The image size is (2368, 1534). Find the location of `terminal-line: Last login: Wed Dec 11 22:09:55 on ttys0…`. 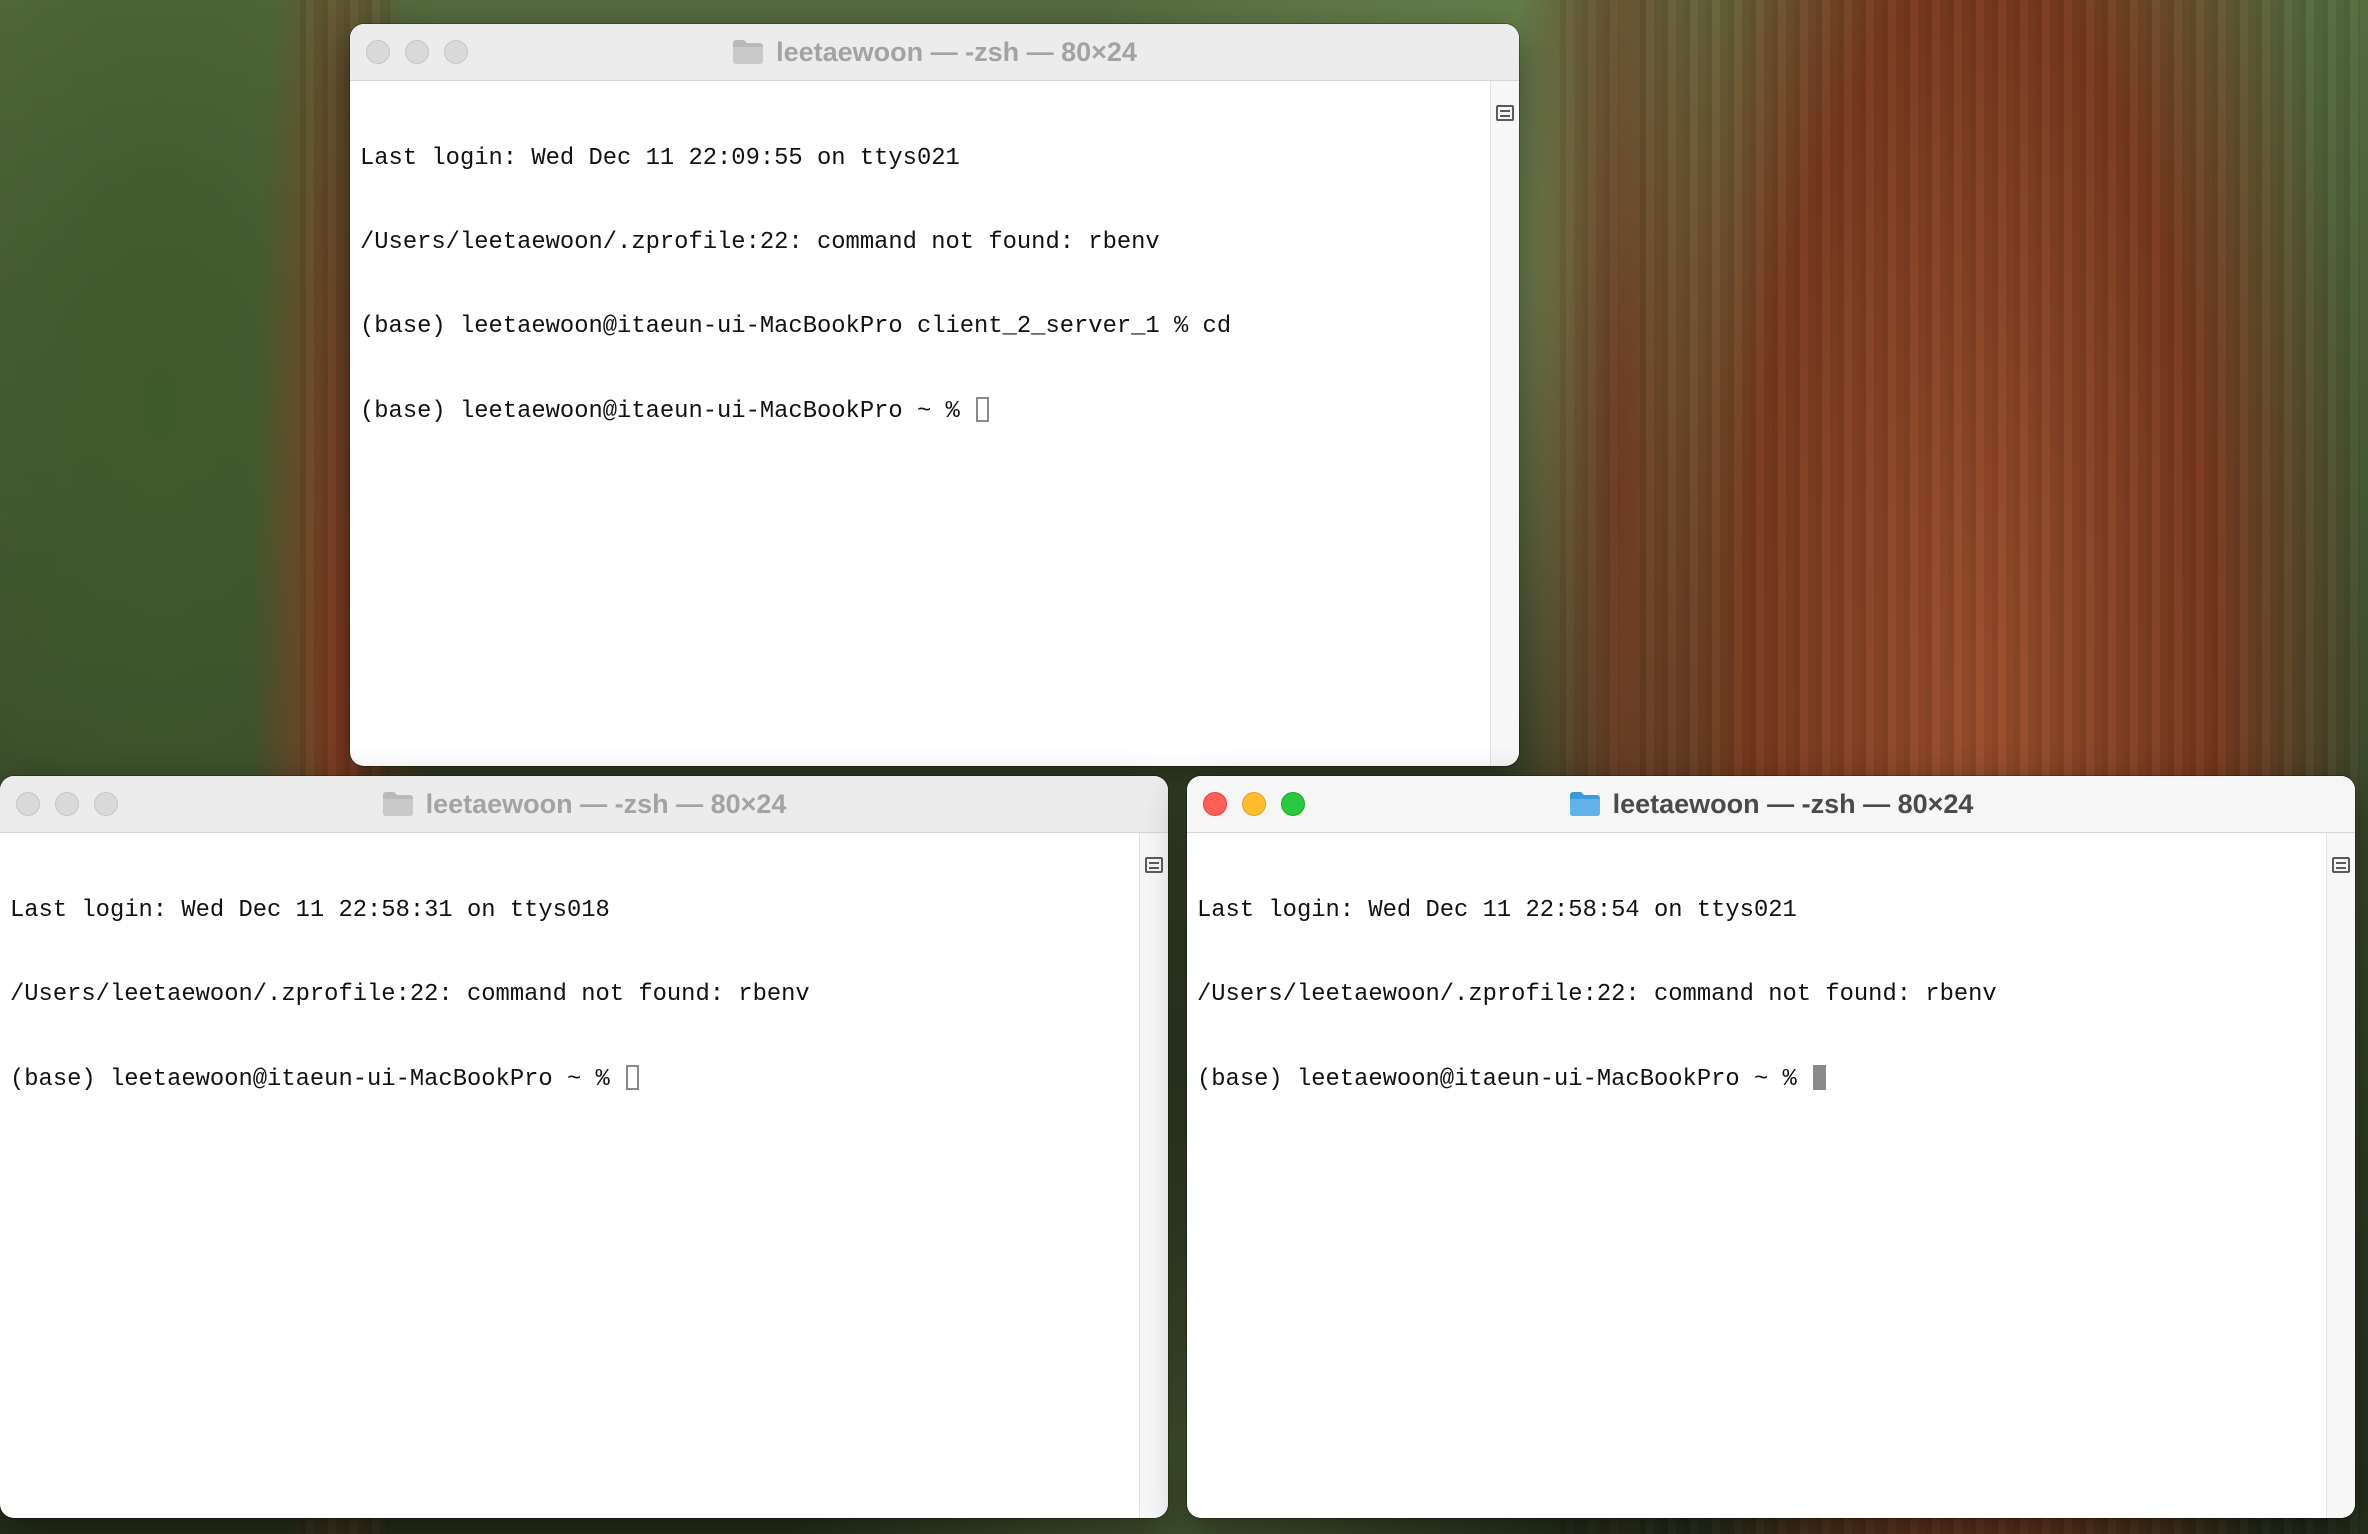

terminal-line: Last login: Wed Dec 11 22:09:55 on ttys0… is located at coordinates (660, 158).